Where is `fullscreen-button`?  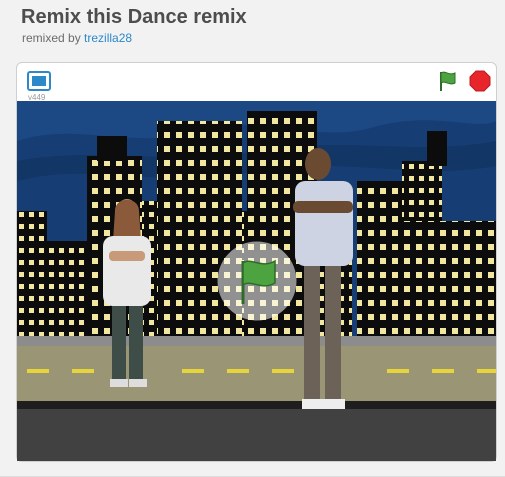 fullscreen-button is located at coordinates (39, 81).